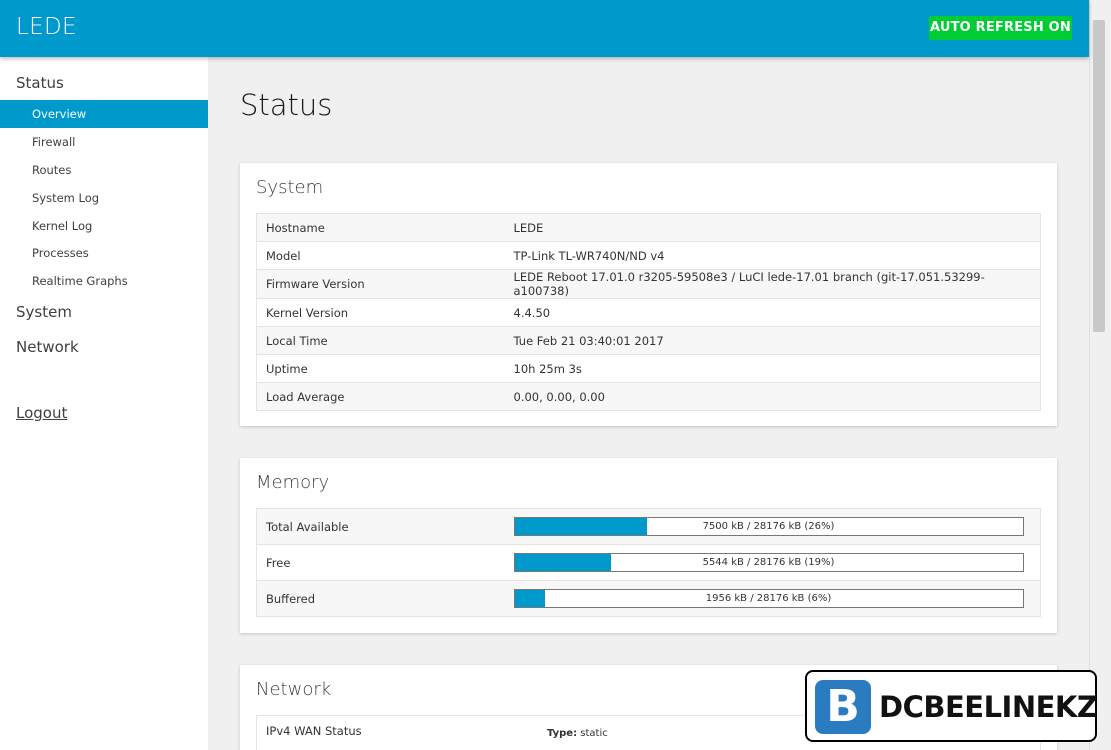 The height and width of the screenshot is (750, 1111). Describe the element at coordinates (104, 142) in the screenshot. I see `sidebar-item-firewall: Firewall` at that location.